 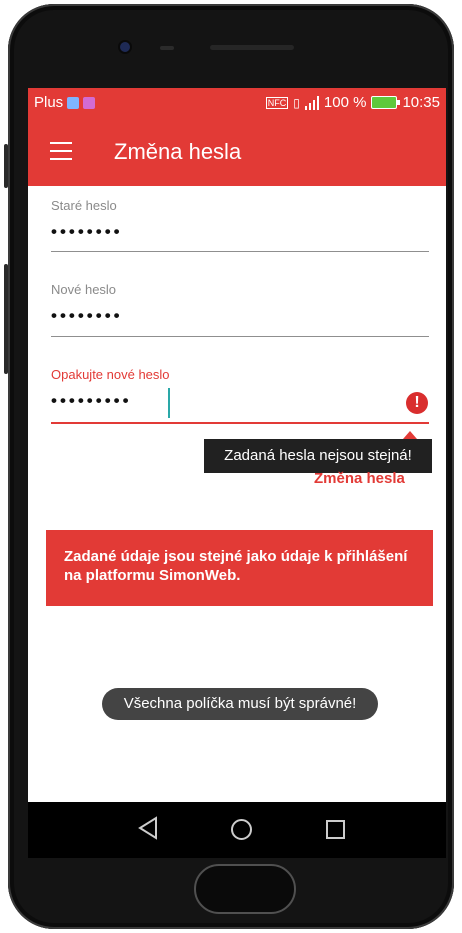 I want to click on old-password-underline, so click(x=240, y=251).